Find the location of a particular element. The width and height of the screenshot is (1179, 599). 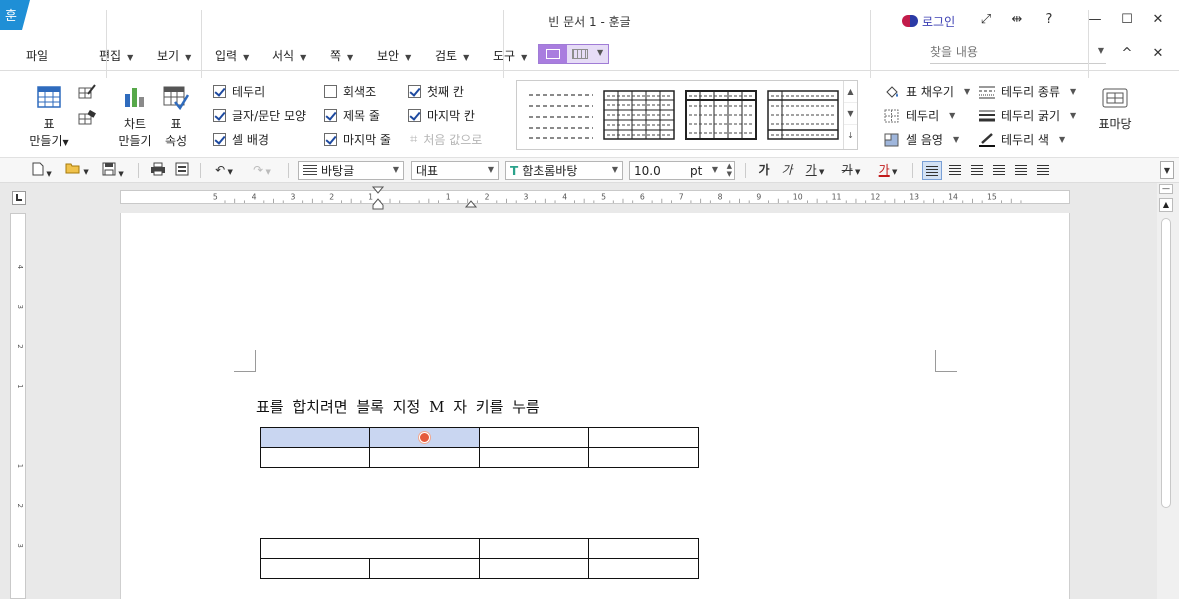

checkbox-last-column: 마지막 칸 is located at coordinates (441, 115).